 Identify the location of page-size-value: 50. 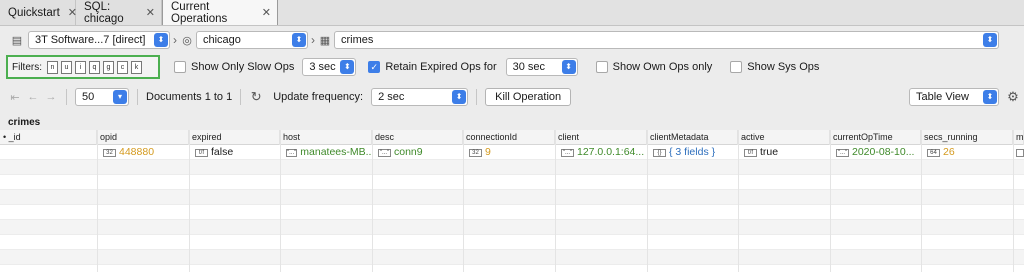
(88, 97).